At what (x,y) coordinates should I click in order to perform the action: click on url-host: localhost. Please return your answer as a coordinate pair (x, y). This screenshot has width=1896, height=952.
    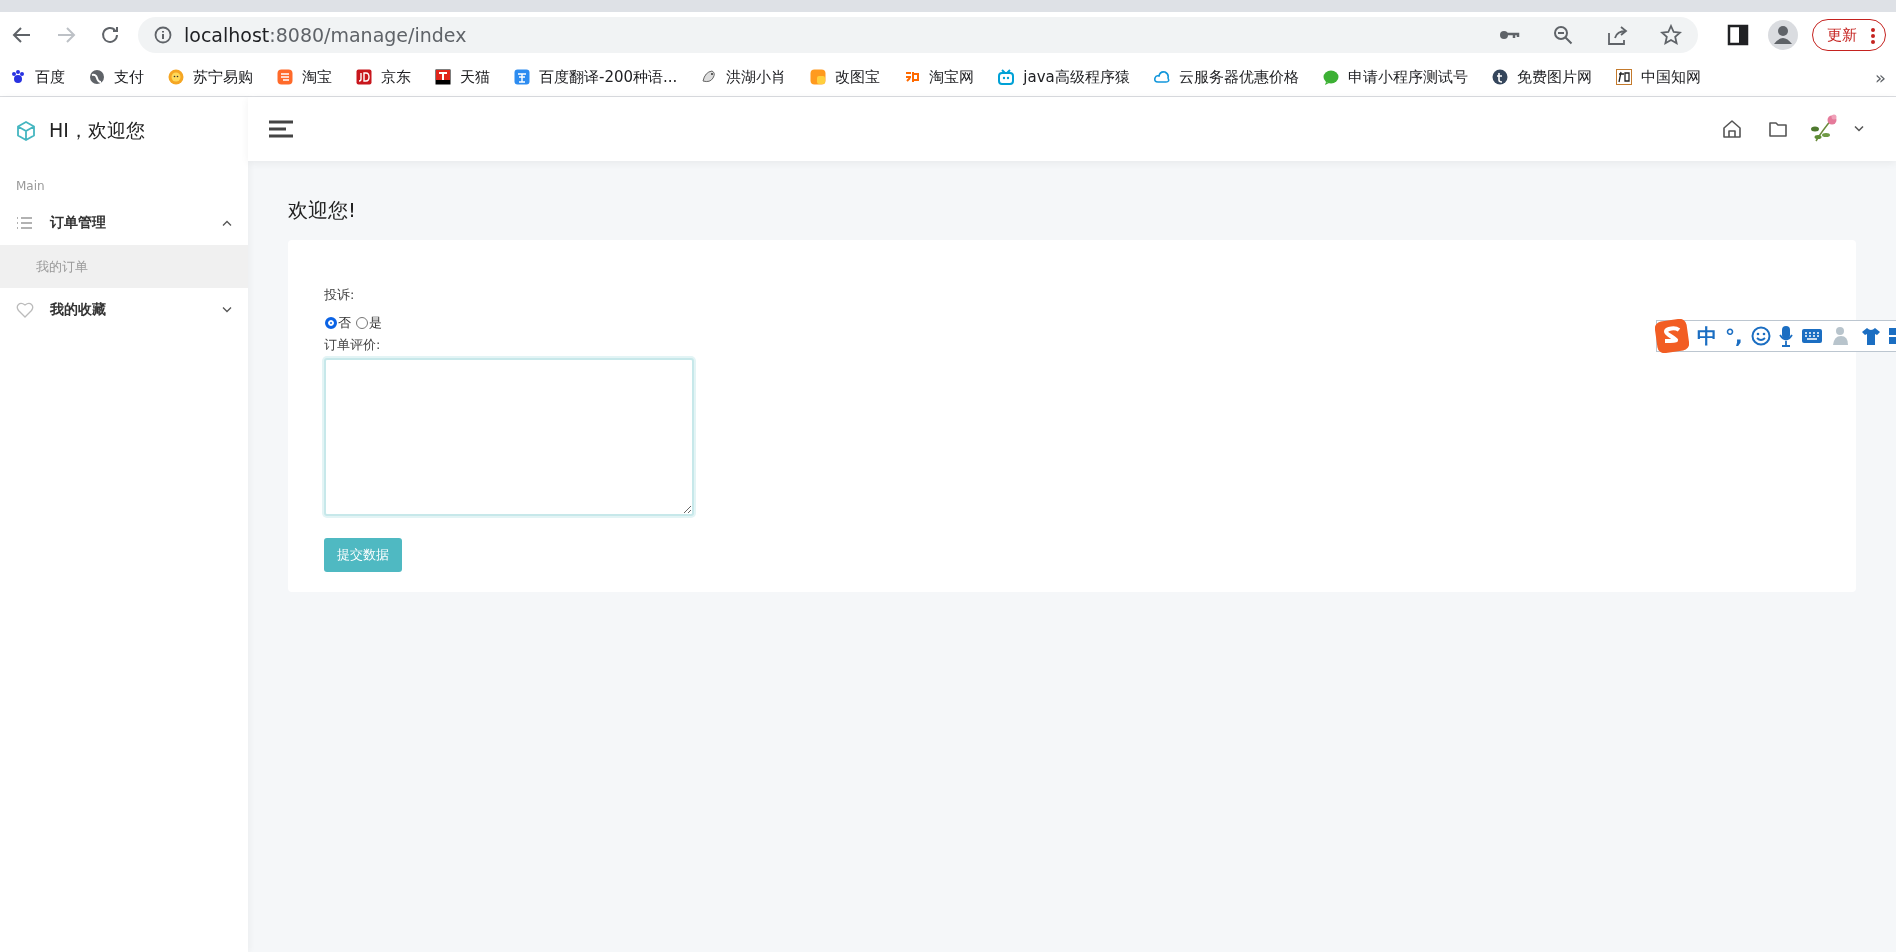
    Looking at the image, I should click on (227, 35).